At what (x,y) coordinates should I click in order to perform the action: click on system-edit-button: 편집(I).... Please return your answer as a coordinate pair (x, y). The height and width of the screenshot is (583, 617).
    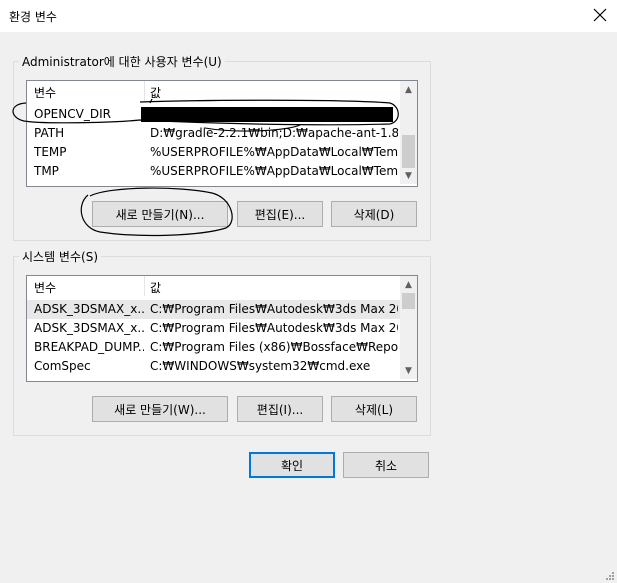
    Looking at the image, I should click on (280, 409).